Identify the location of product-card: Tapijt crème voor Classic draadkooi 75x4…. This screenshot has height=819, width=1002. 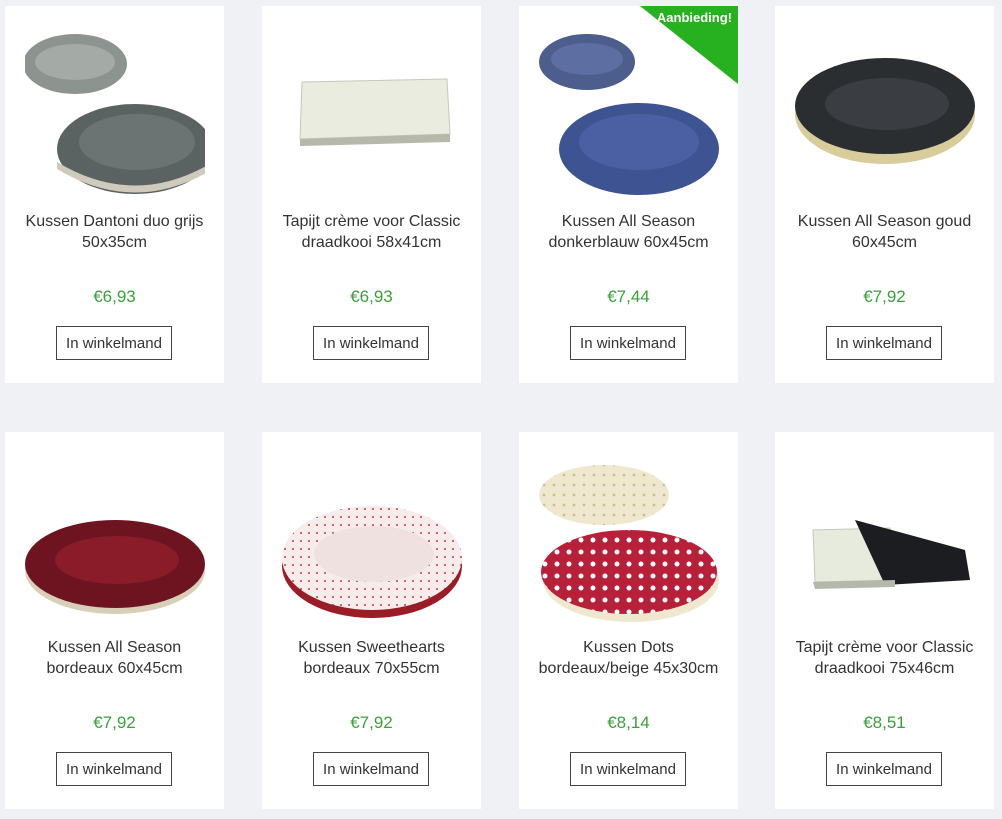
(884, 620).